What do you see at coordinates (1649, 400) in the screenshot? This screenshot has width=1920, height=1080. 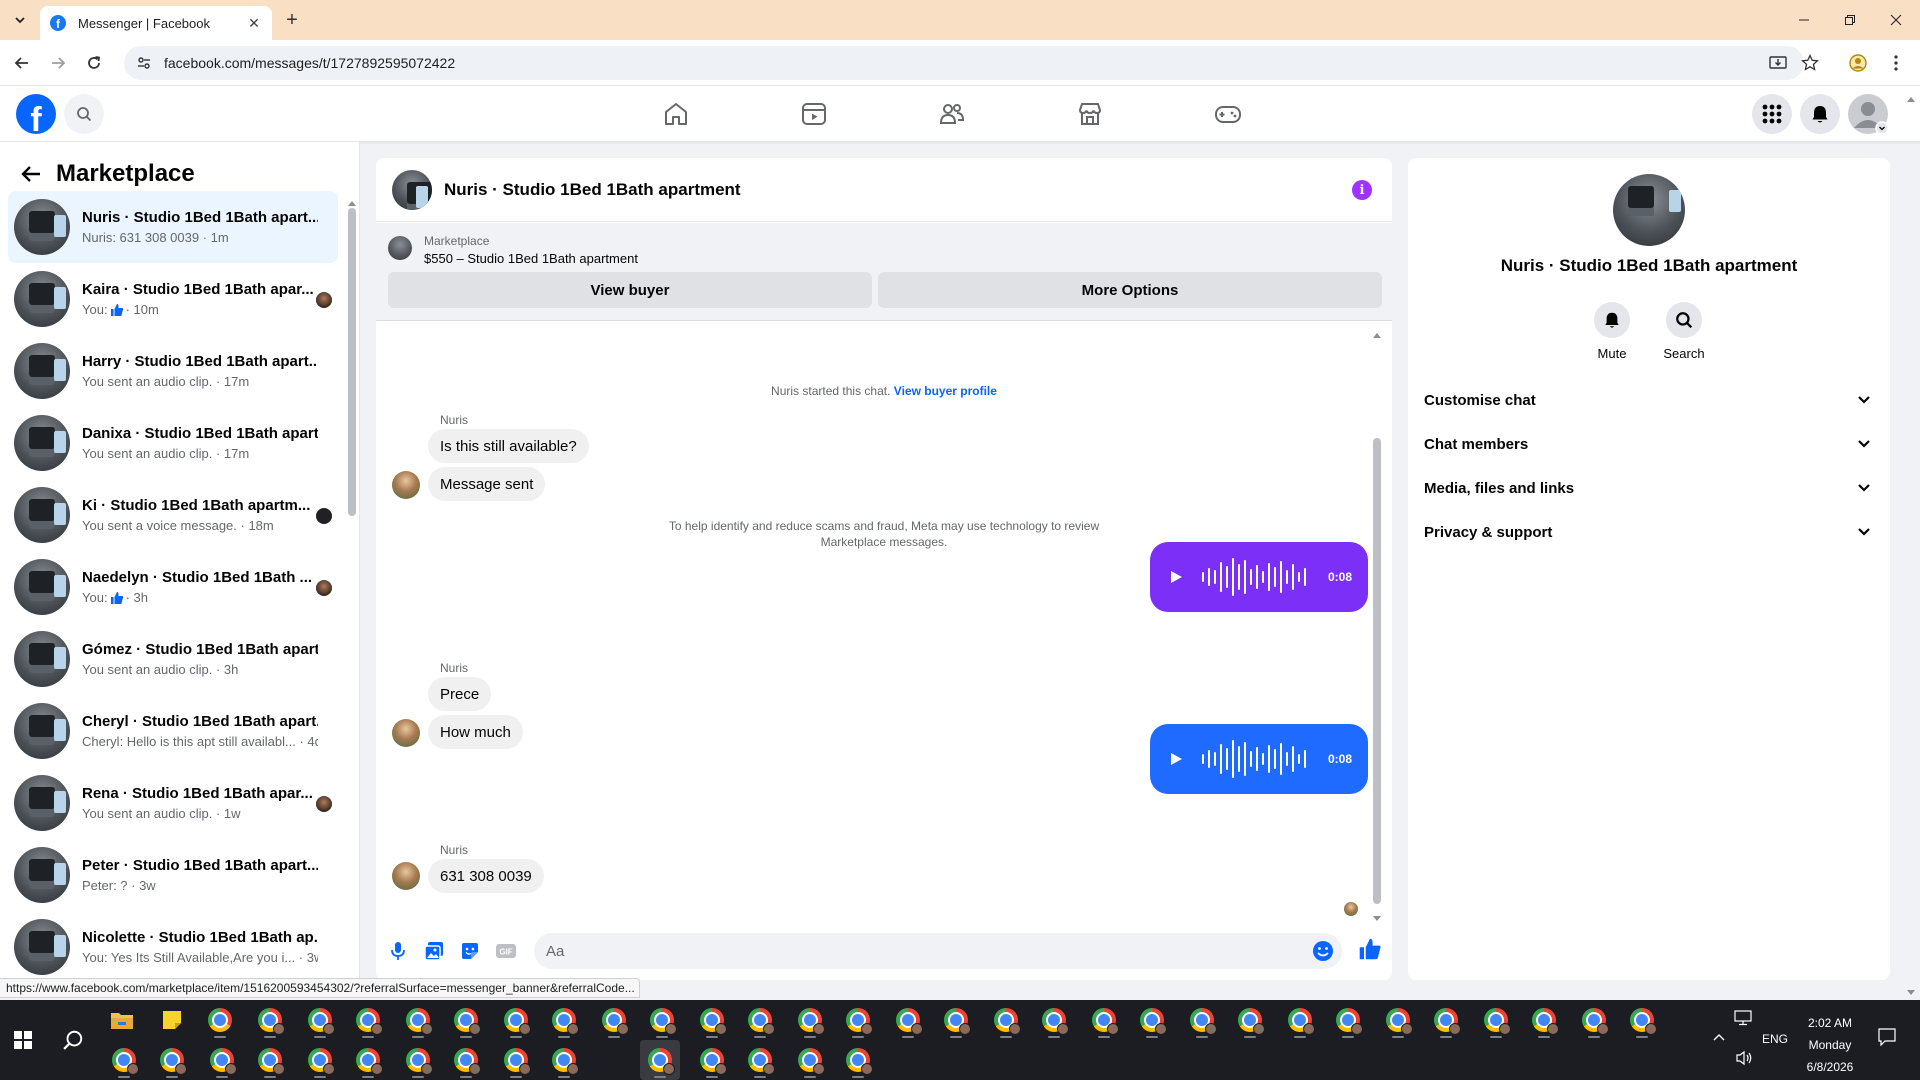 I see `customise-chat-section: Customise chat` at bounding box center [1649, 400].